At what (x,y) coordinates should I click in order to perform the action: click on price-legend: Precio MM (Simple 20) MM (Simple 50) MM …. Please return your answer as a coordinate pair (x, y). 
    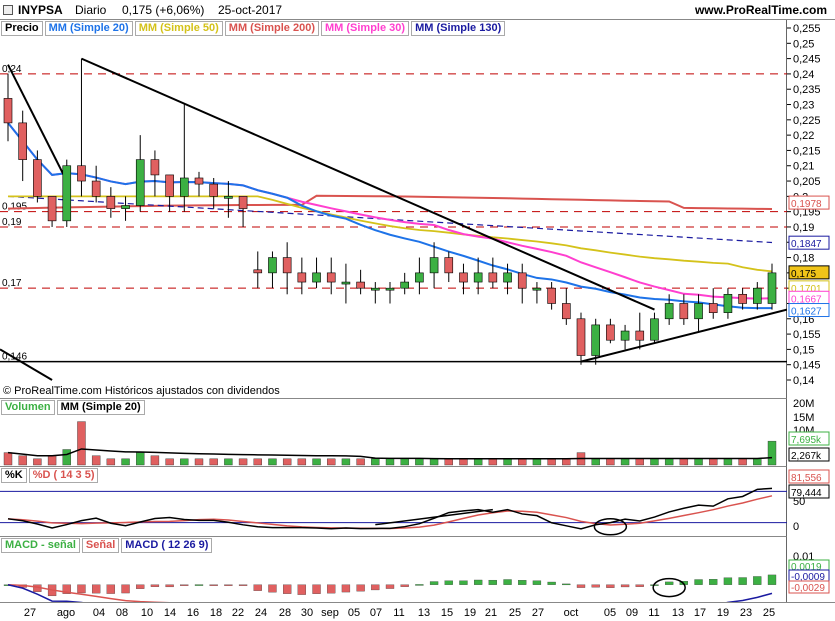
    Looking at the image, I should click on (254, 28).